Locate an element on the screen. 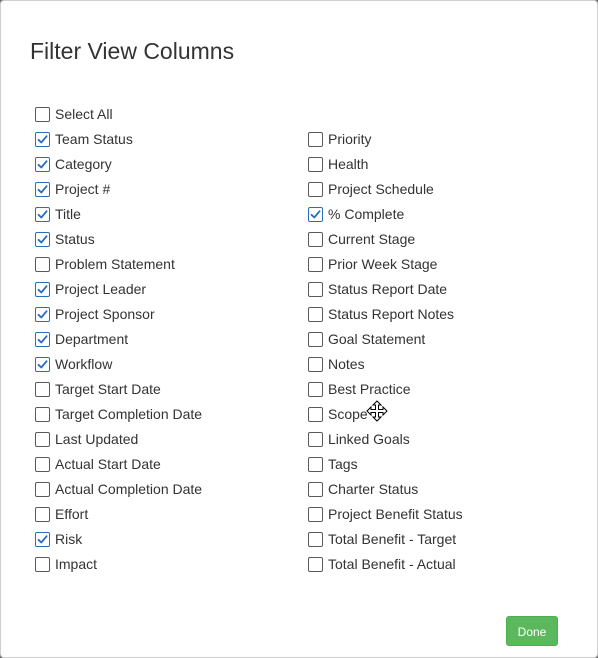 This screenshot has width=598, height=658. option-label: Total Benefit - Actual is located at coordinates (392, 564).